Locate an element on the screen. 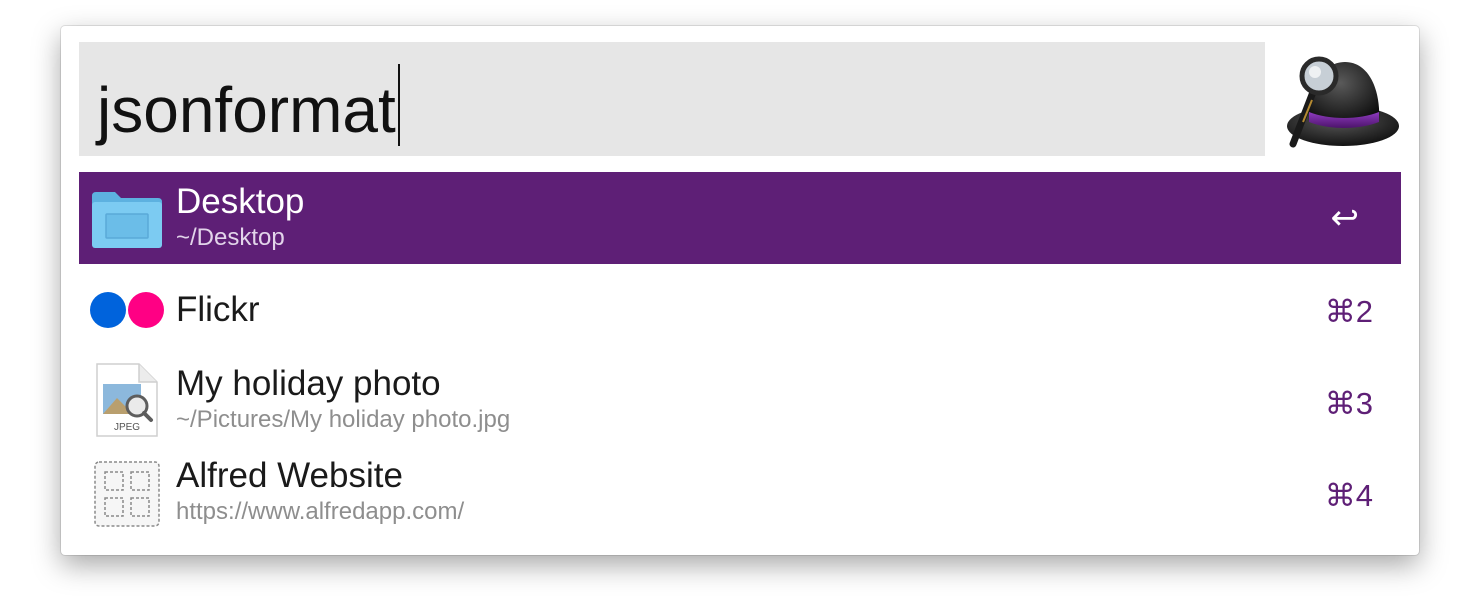 This screenshot has height=598, width=1480. result-title: My holiday photo is located at coordinates (308, 383).